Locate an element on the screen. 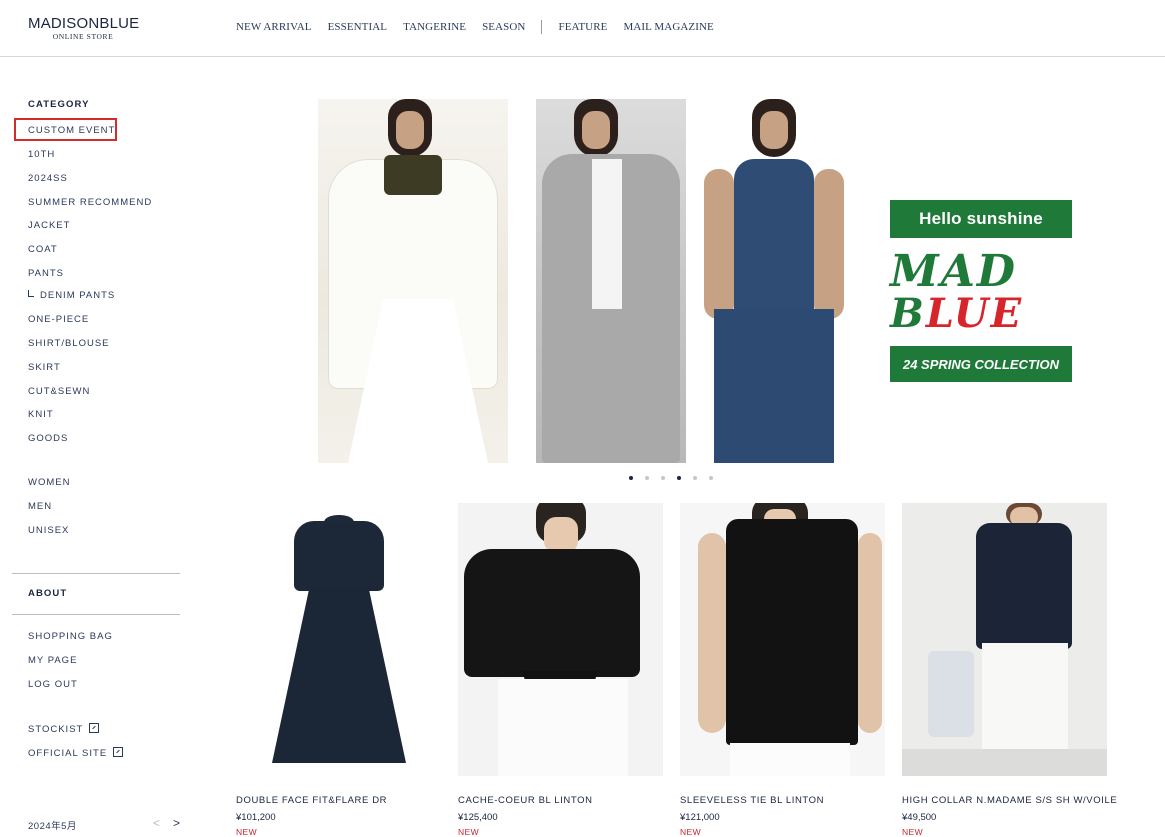 This screenshot has height=837, width=1165. hero-model-image-grey-coat is located at coordinates (611, 281).